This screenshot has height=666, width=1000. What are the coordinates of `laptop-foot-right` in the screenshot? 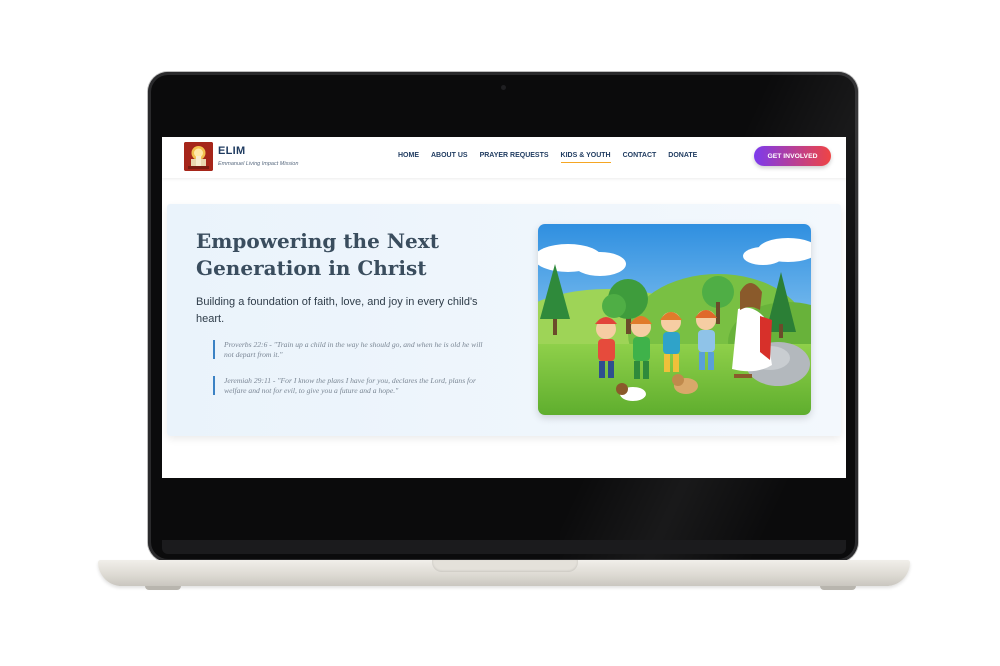 It's located at (838, 588).